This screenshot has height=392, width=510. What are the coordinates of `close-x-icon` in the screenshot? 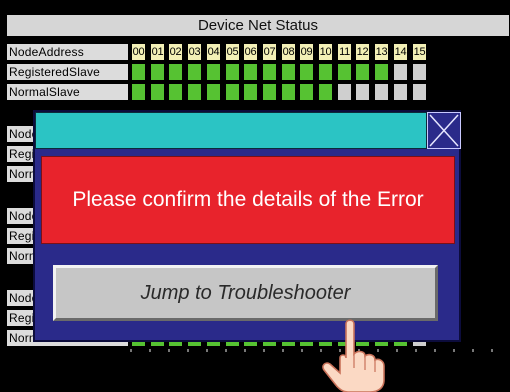 It's located at (444, 130).